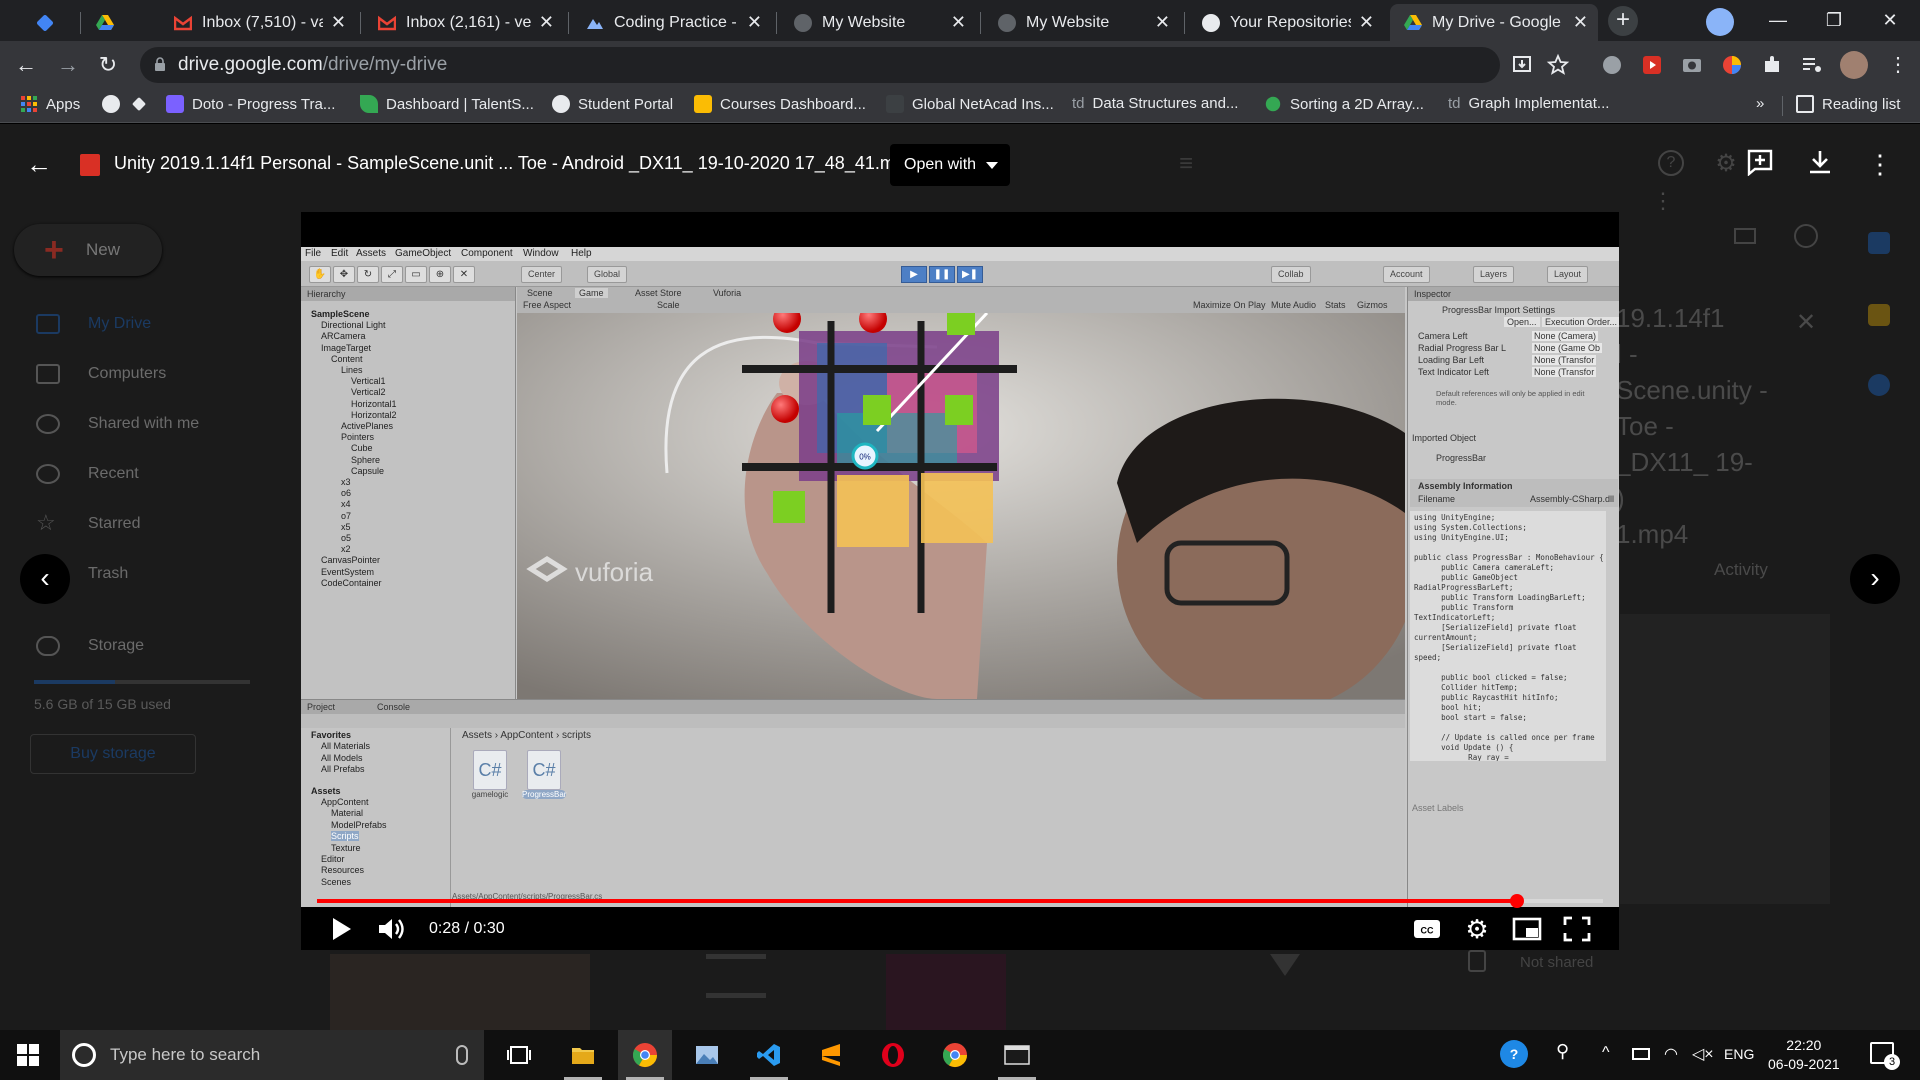 This screenshot has height=1080, width=1920. I want to click on captions-icon: CC, so click(1427, 929).